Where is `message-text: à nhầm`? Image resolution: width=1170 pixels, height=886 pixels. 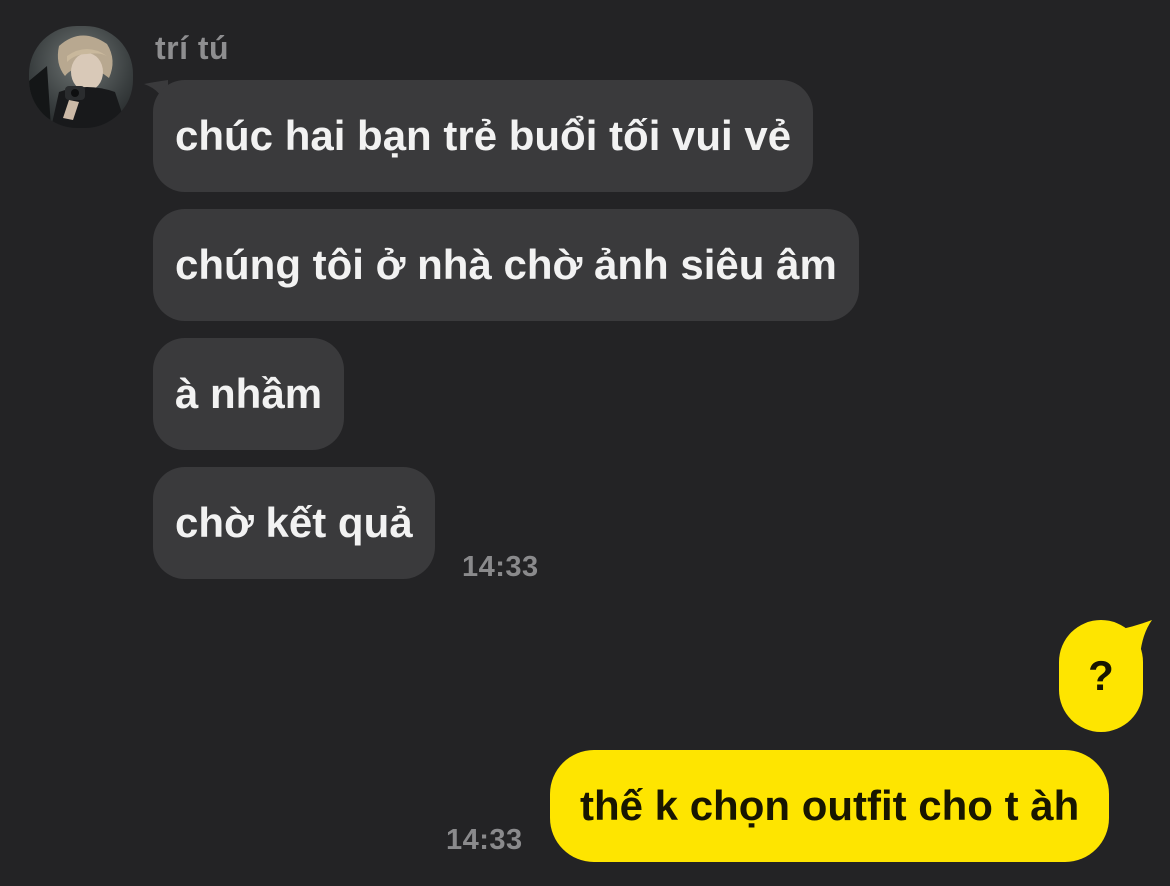 message-text: à nhầm is located at coordinates (249, 393).